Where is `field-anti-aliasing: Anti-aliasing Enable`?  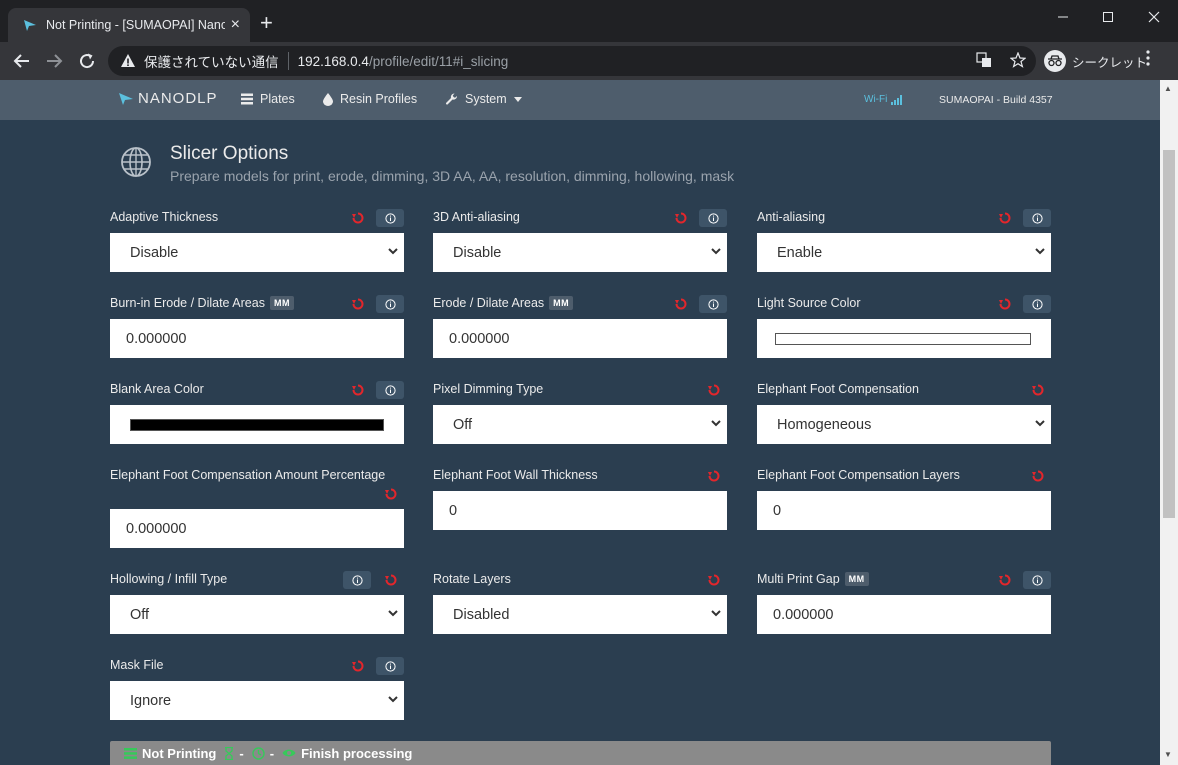
field-anti-aliasing: Anti-aliasing Enable is located at coordinates (904, 240).